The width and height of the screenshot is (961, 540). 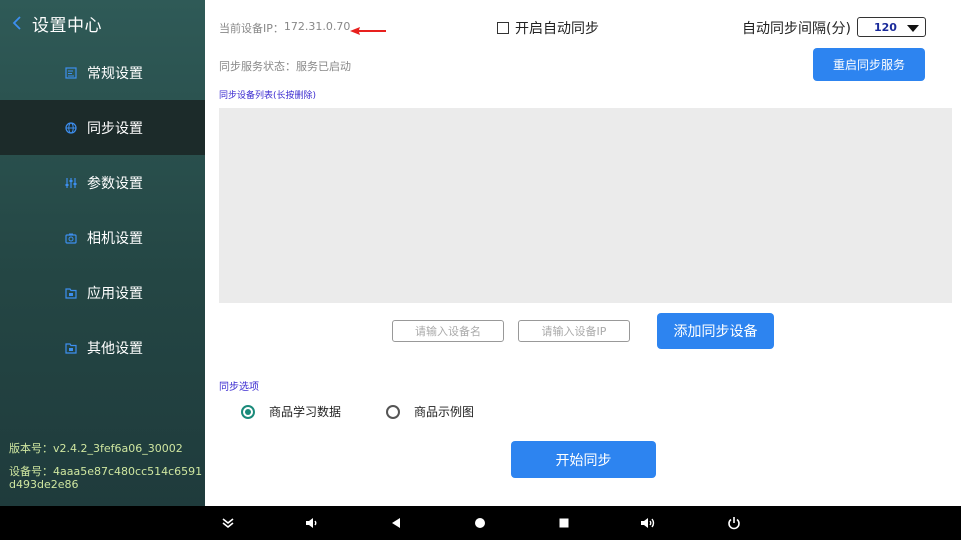 I want to click on back-chevron-icon, so click(x=18, y=23).